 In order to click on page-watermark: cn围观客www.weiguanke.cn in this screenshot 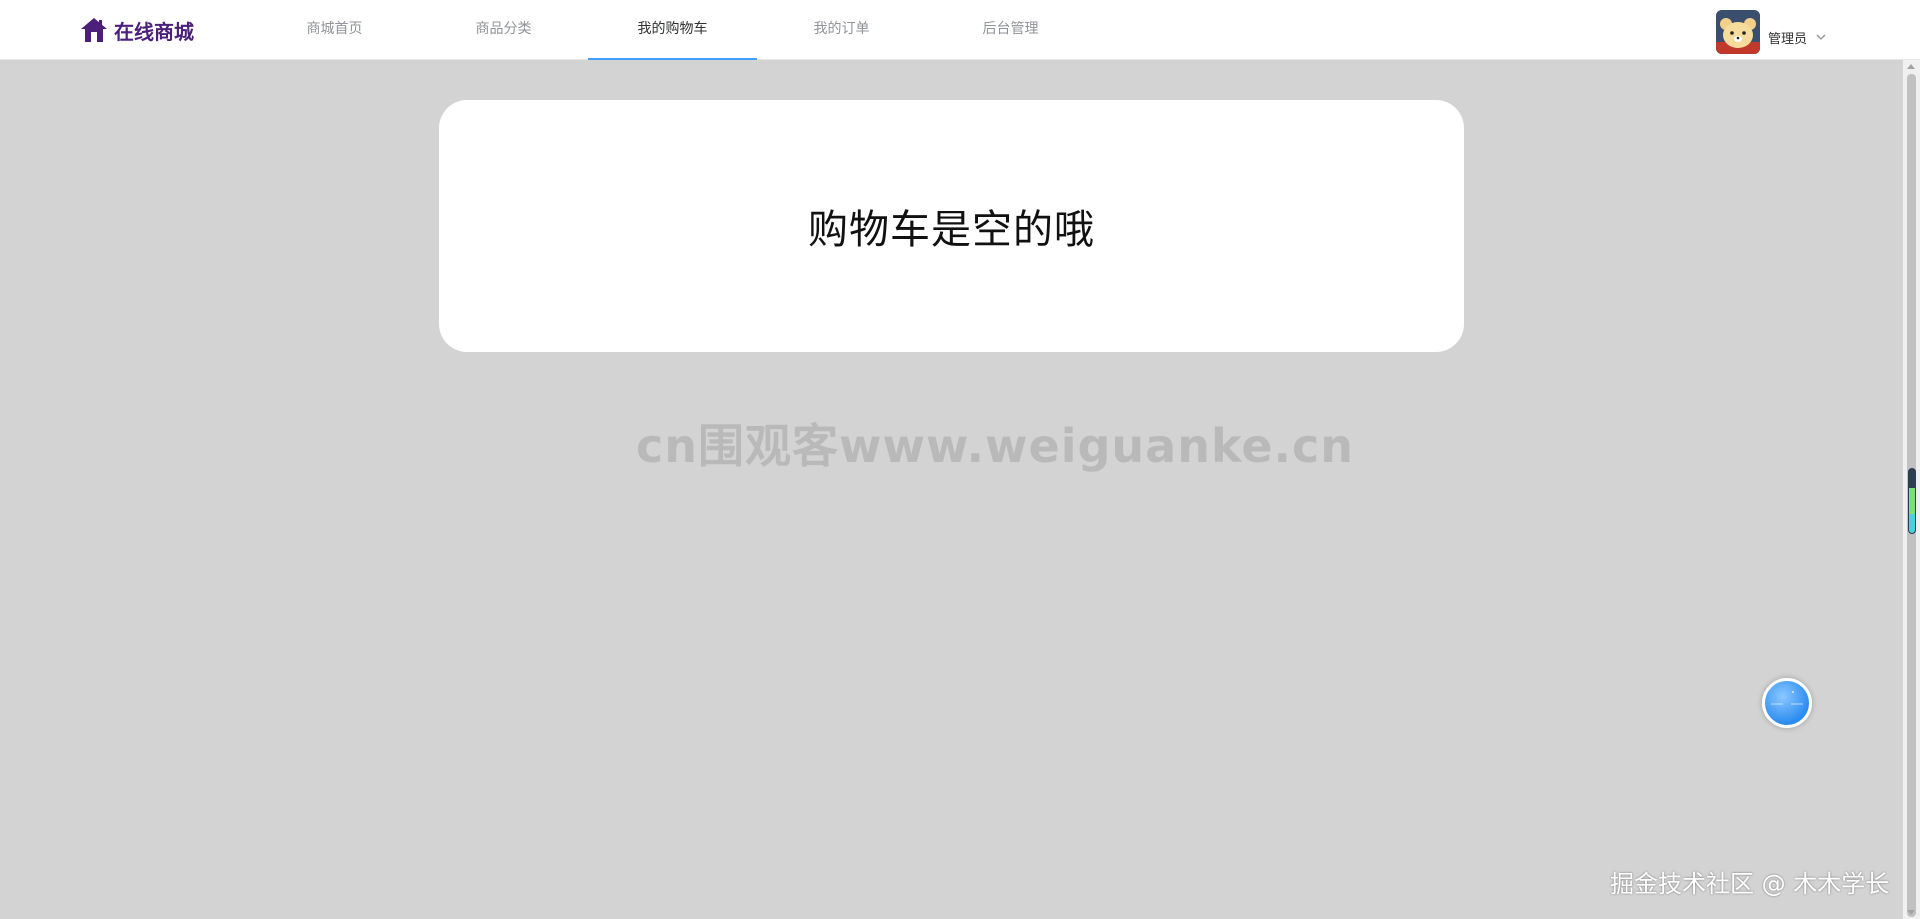, I will do `click(995, 446)`.